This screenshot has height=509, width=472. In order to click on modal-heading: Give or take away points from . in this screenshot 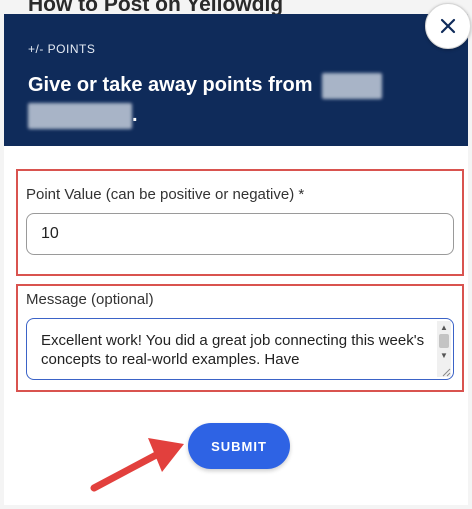, I will do `click(233, 100)`.